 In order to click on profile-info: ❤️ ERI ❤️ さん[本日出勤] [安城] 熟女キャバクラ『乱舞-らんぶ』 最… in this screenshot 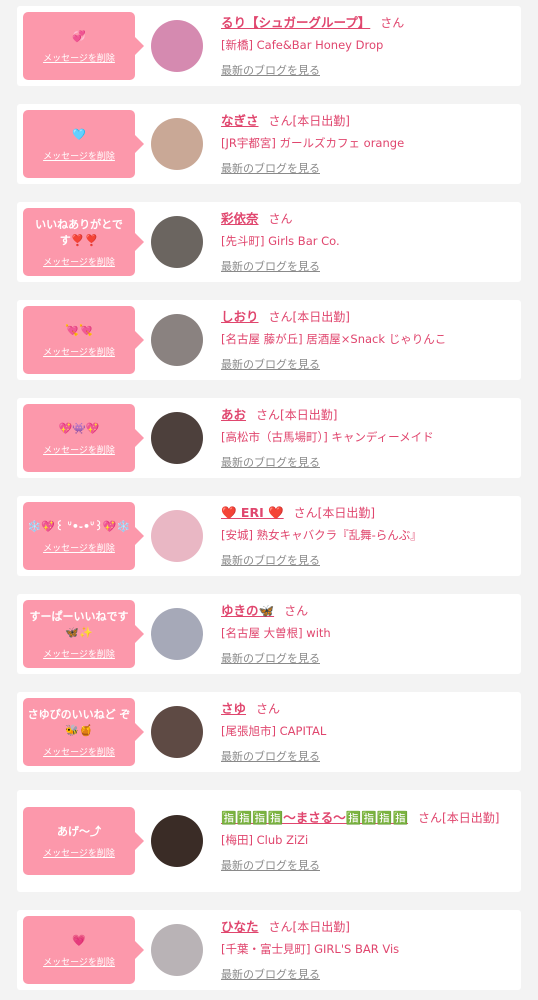, I will do `click(371, 536)`.